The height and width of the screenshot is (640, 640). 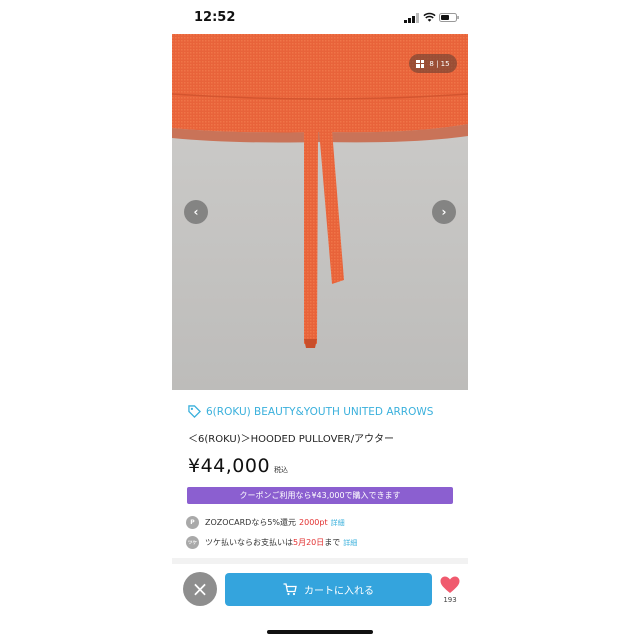 I want to click on image-counter: 8 | 15, so click(x=433, y=63).